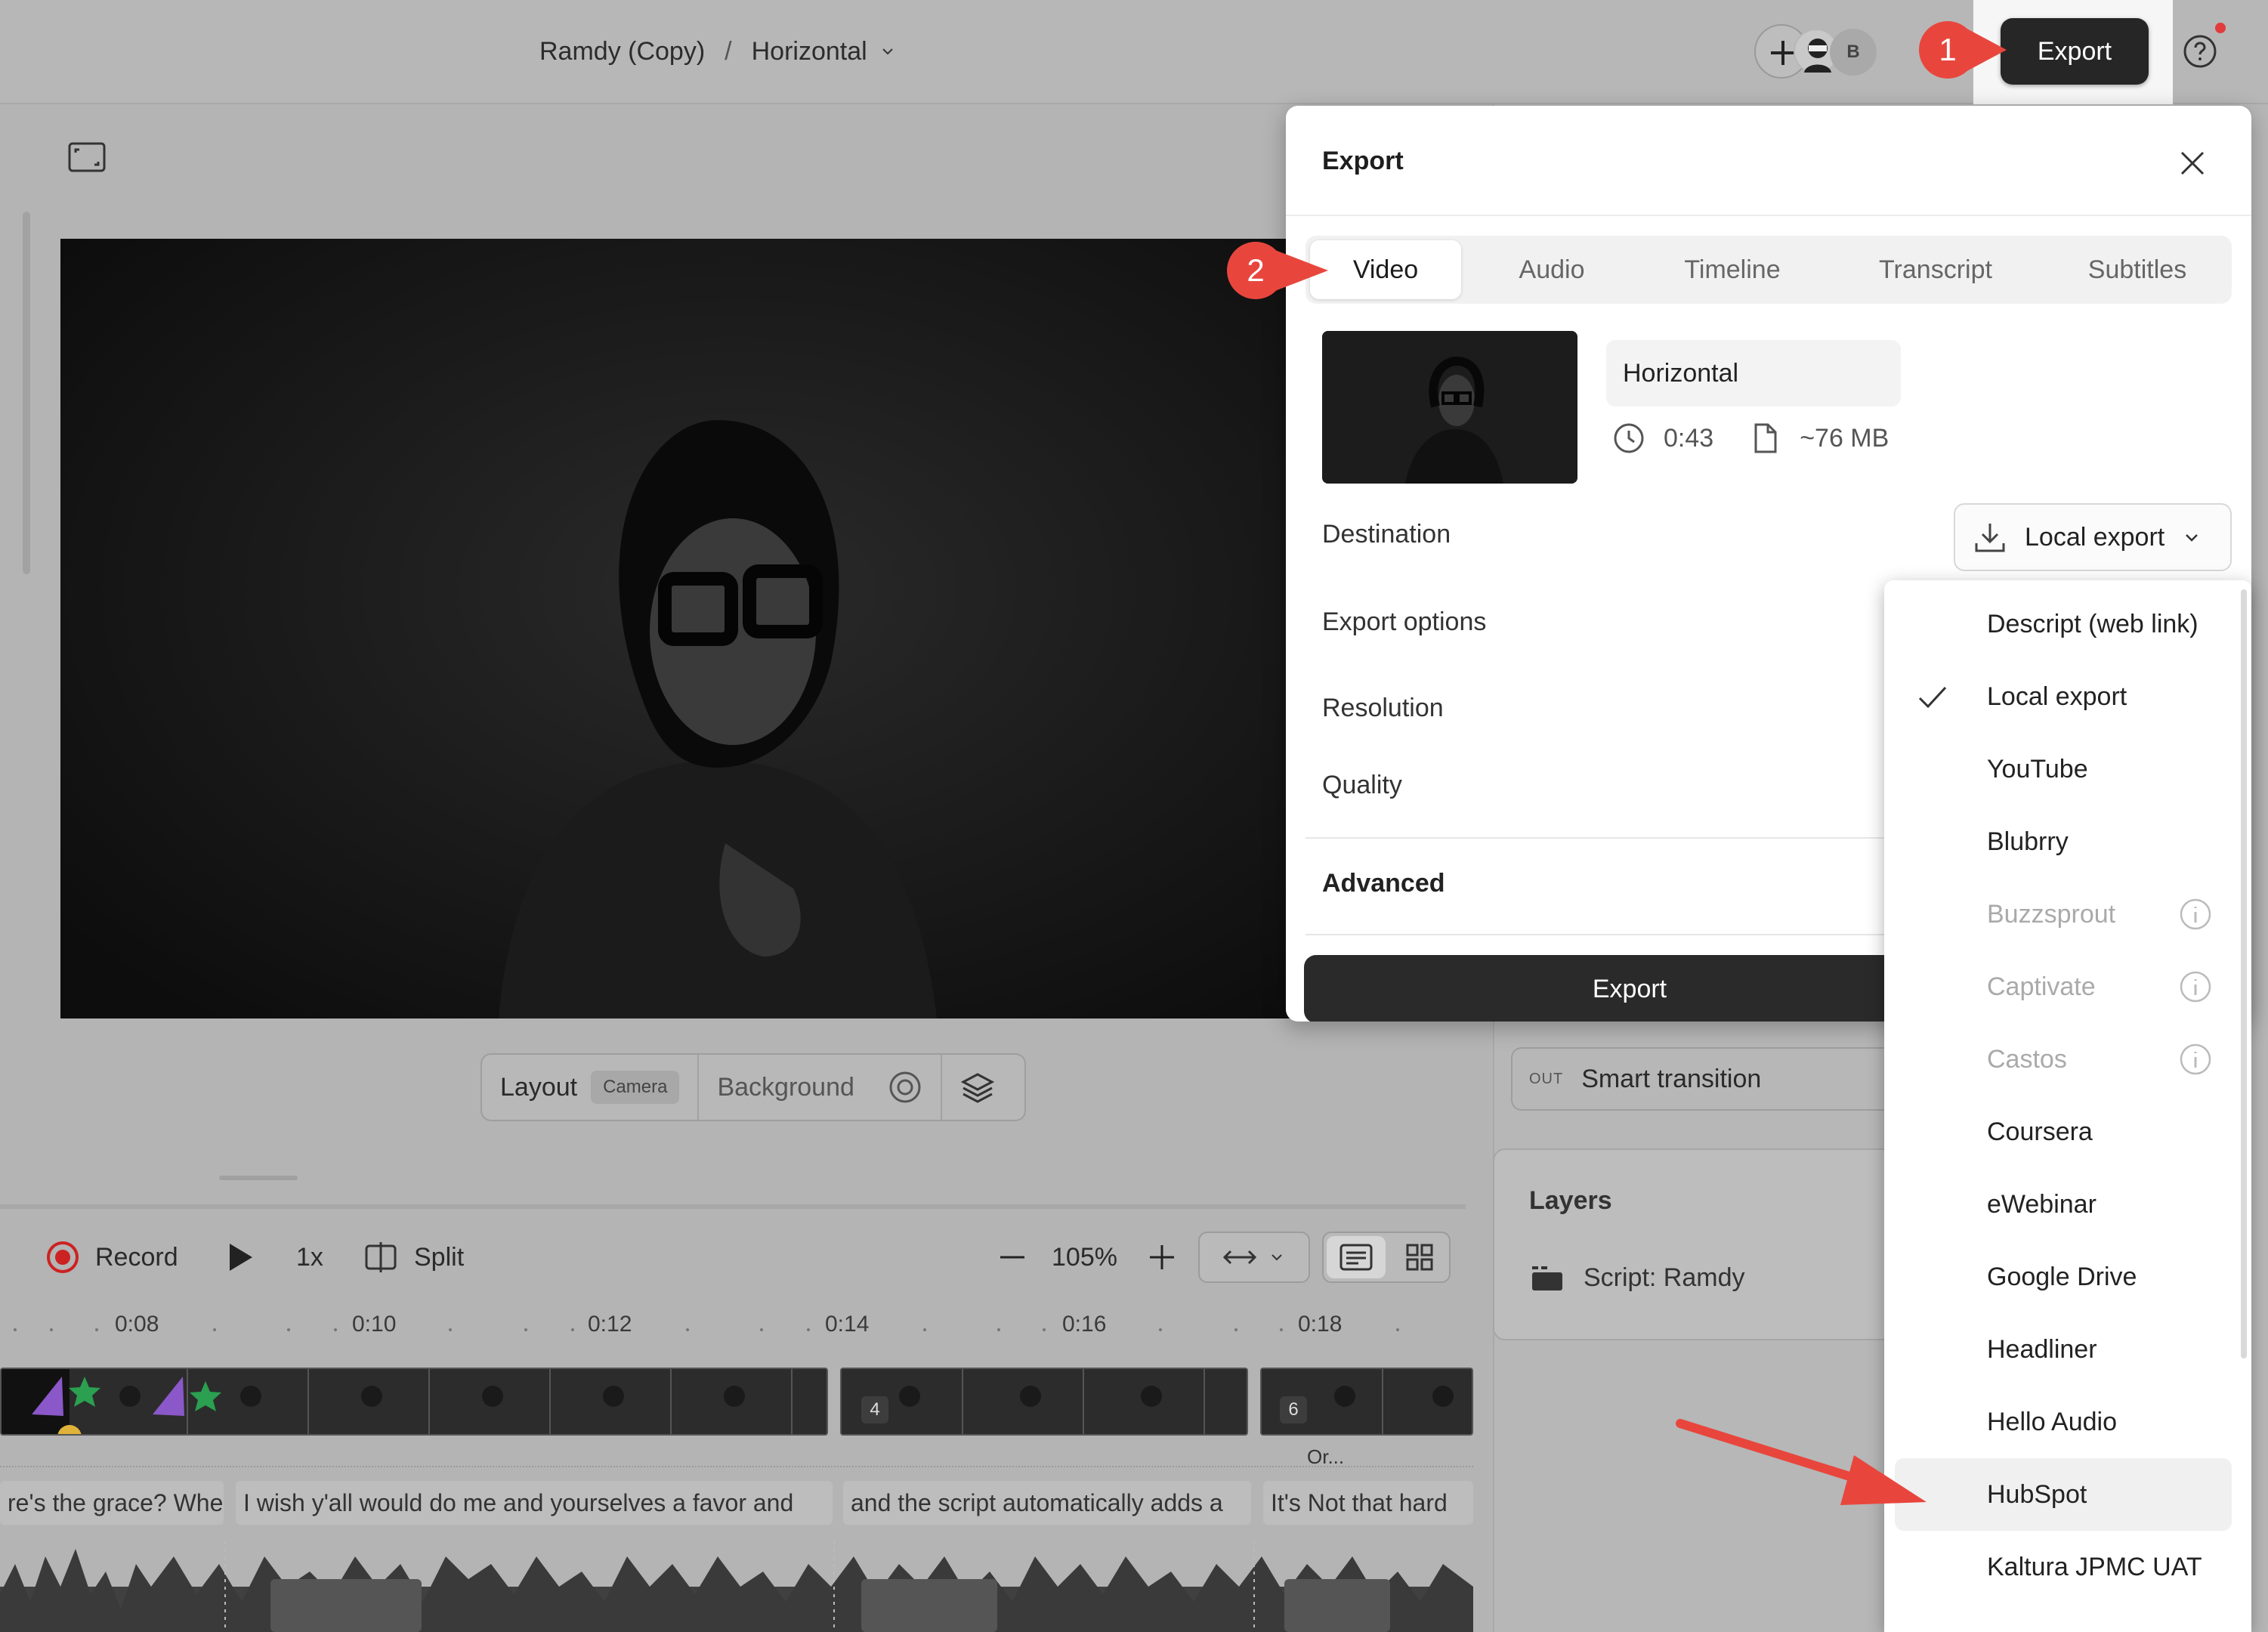 This screenshot has height=1632, width=2268. What do you see at coordinates (1665, 1277) in the screenshot?
I see `layer-item-label: Script: Ramdy` at bounding box center [1665, 1277].